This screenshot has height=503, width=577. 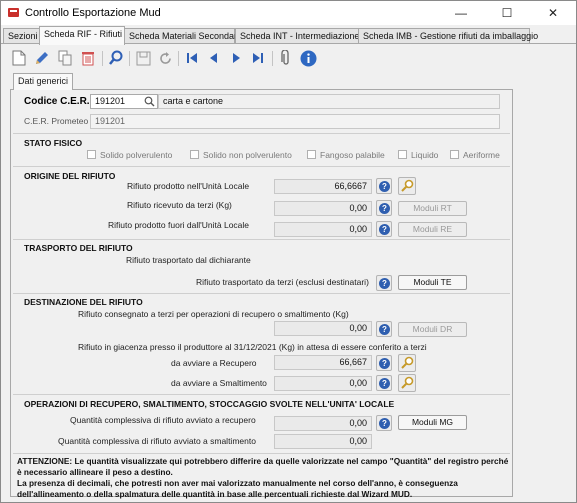 I want to click on origine-title: ORIGINE DEL RIFIUTO, so click(x=70, y=176).